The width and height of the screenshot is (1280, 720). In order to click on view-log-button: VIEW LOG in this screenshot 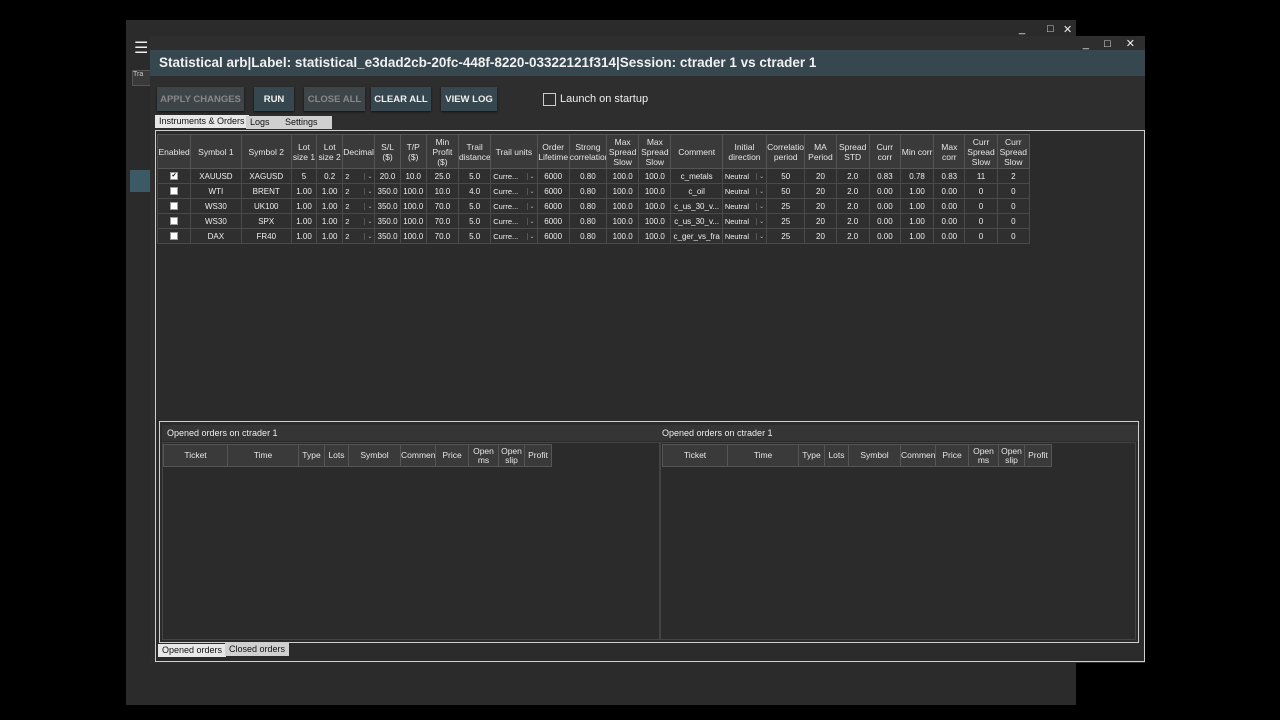, I will do `click(469, 99)`.